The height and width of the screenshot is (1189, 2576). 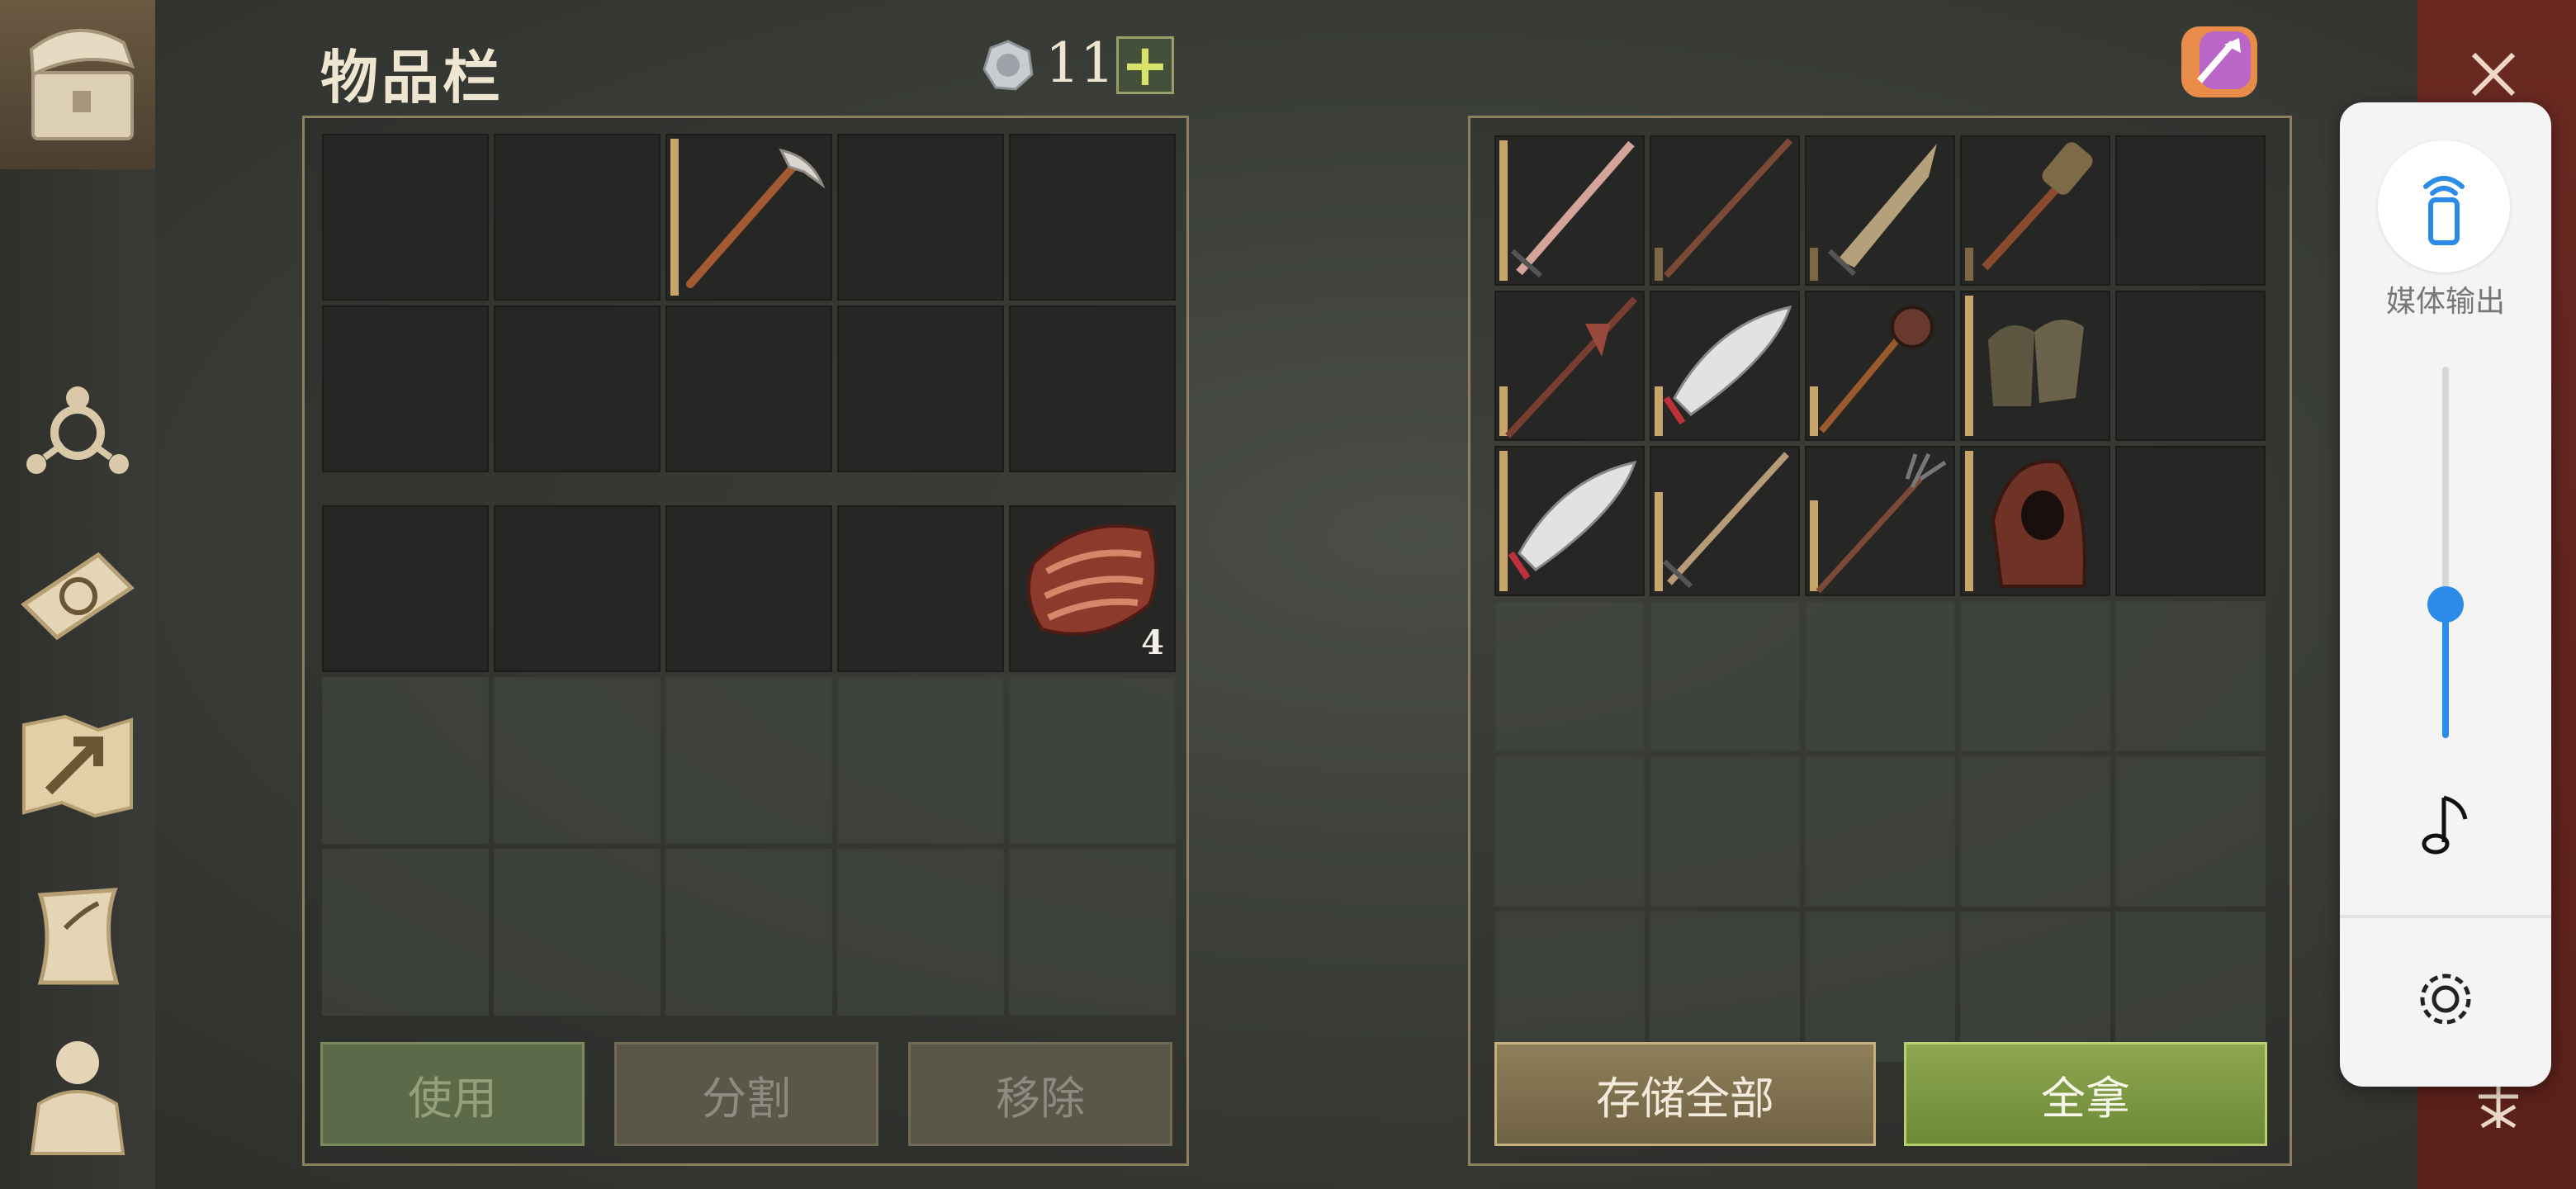 What do you see at coordinates (2445, 999) in the screenshot?
I see `gear-icon` at bounding box center [2445, 999].